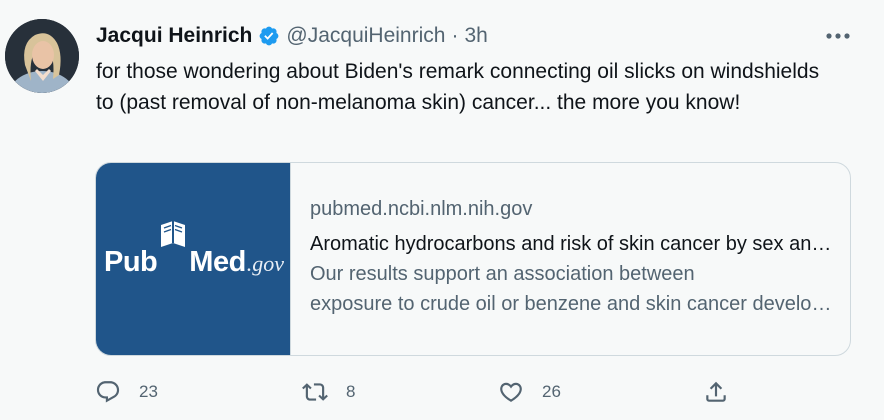  Describe the element at coordinates (511, 392) in the screenshot. I see `heart-icon` at that location.